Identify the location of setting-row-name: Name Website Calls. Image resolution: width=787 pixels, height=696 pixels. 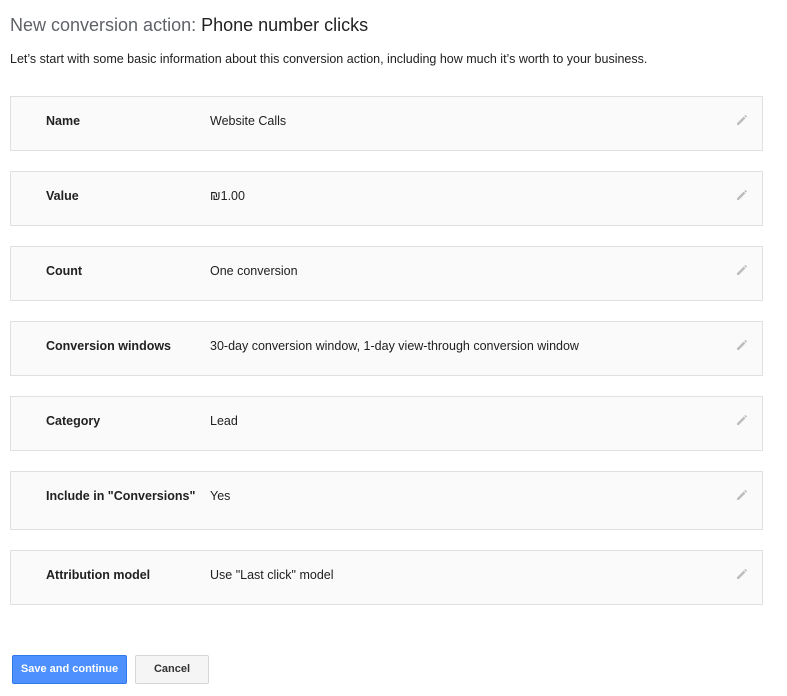
(386, 123).